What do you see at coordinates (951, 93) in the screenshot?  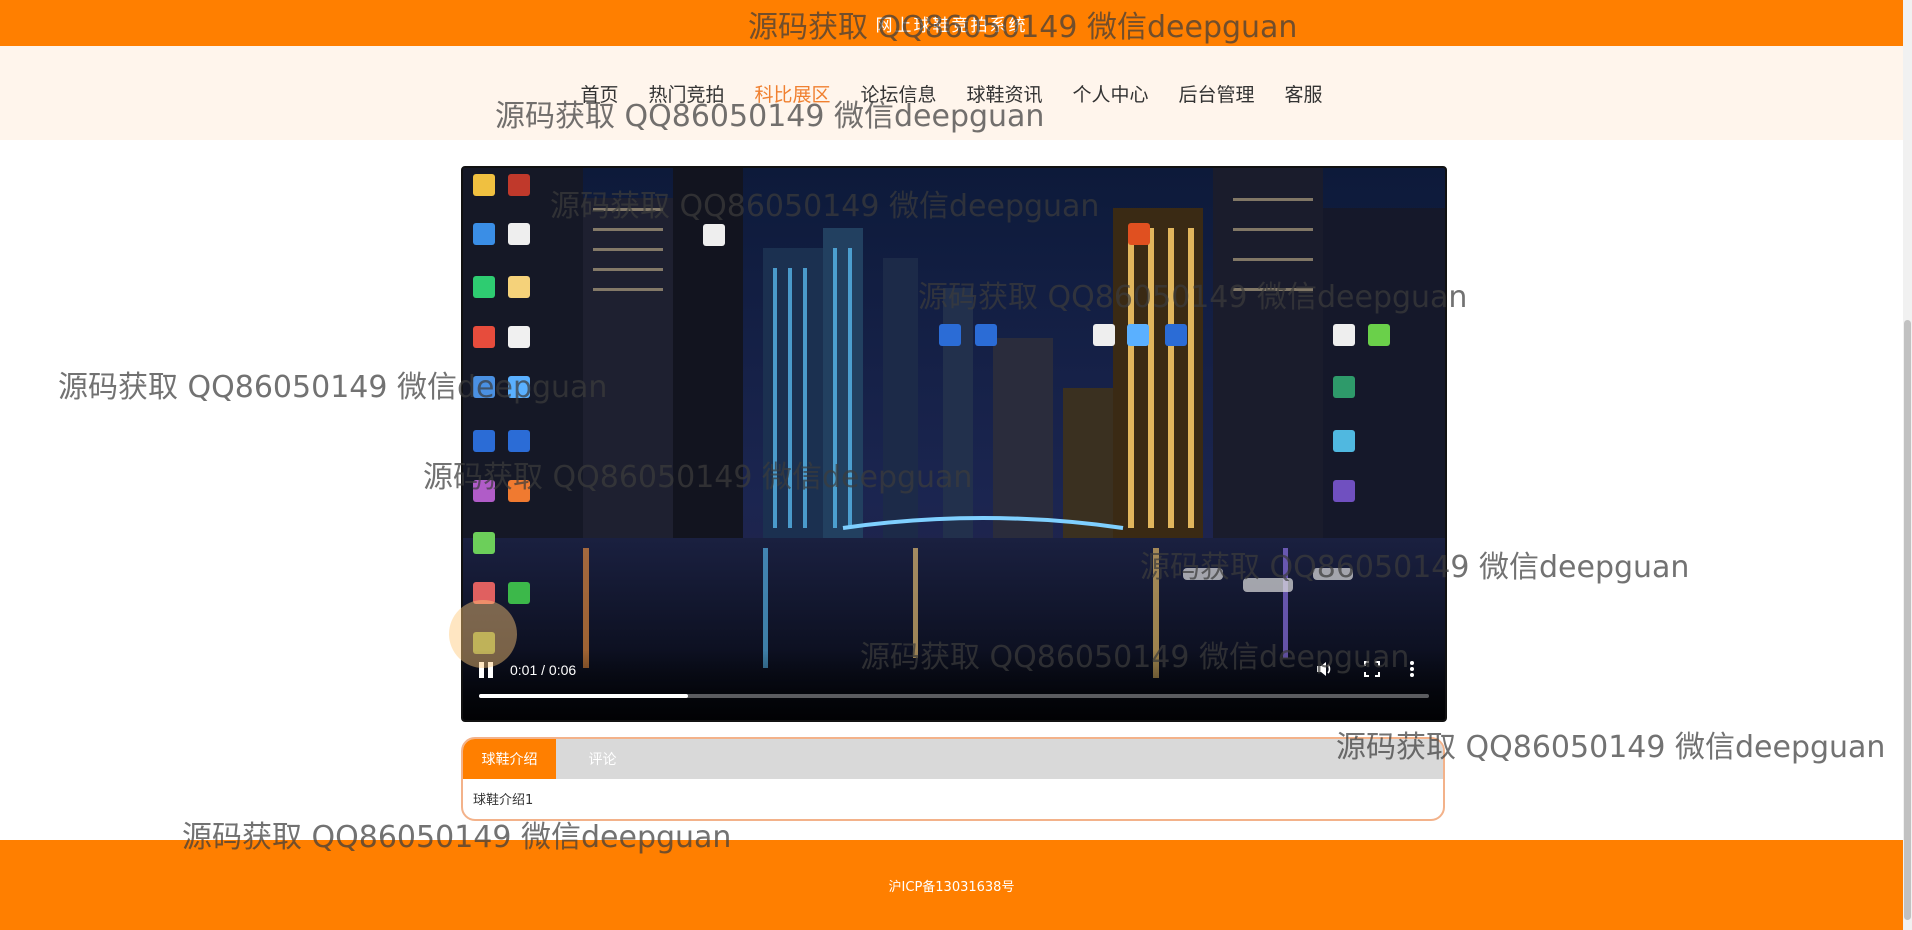 I see `main-nav: 首页 热门竞拍 科比展区 论坛信息 球鞋资讯 个人中心 后台管理 客服` at bounding box center [951, 93].